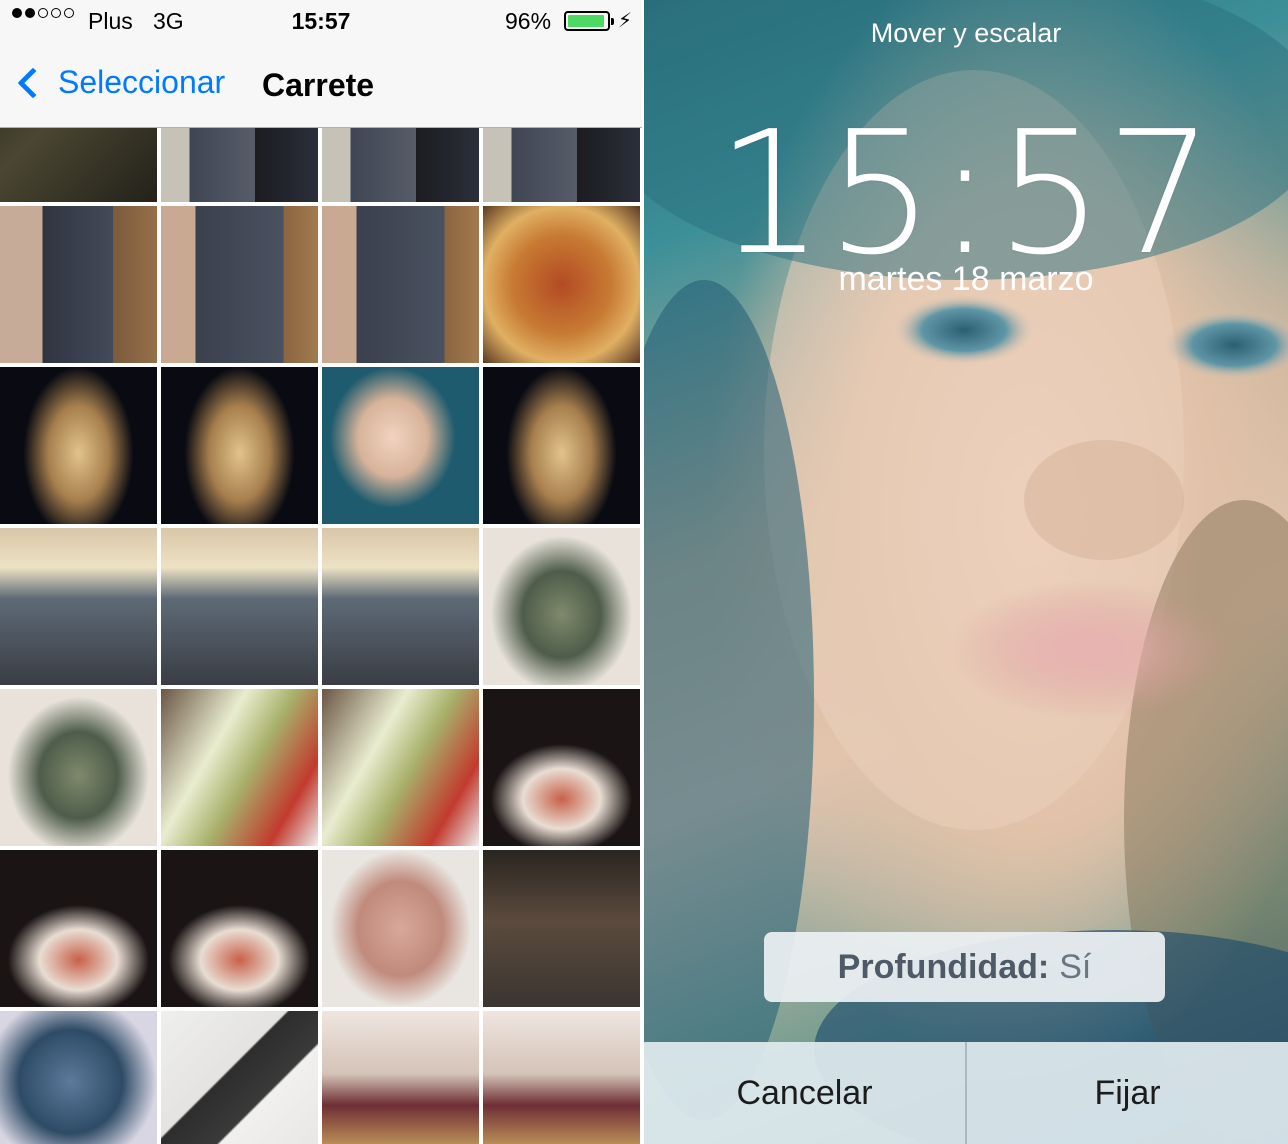  What do you see at coordinates (589, 21) in the screenshot?
I see `battery-icon` at bounding box center [589, 21].